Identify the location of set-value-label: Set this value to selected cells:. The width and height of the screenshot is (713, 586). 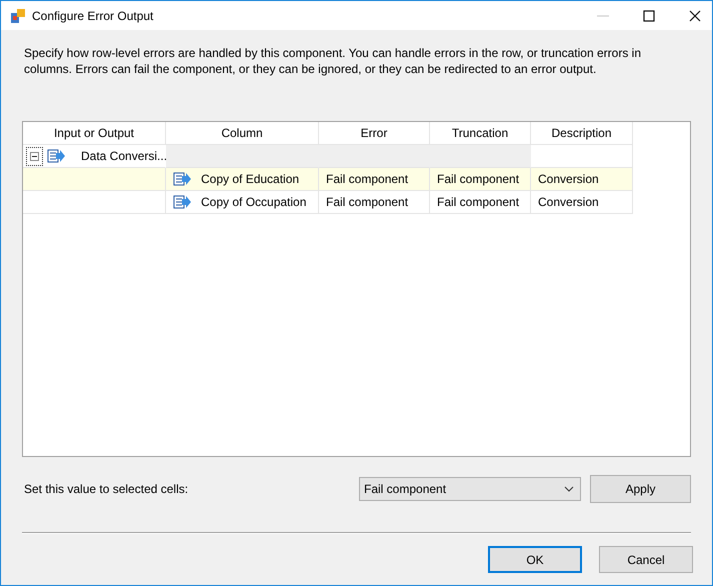
(107, 489).